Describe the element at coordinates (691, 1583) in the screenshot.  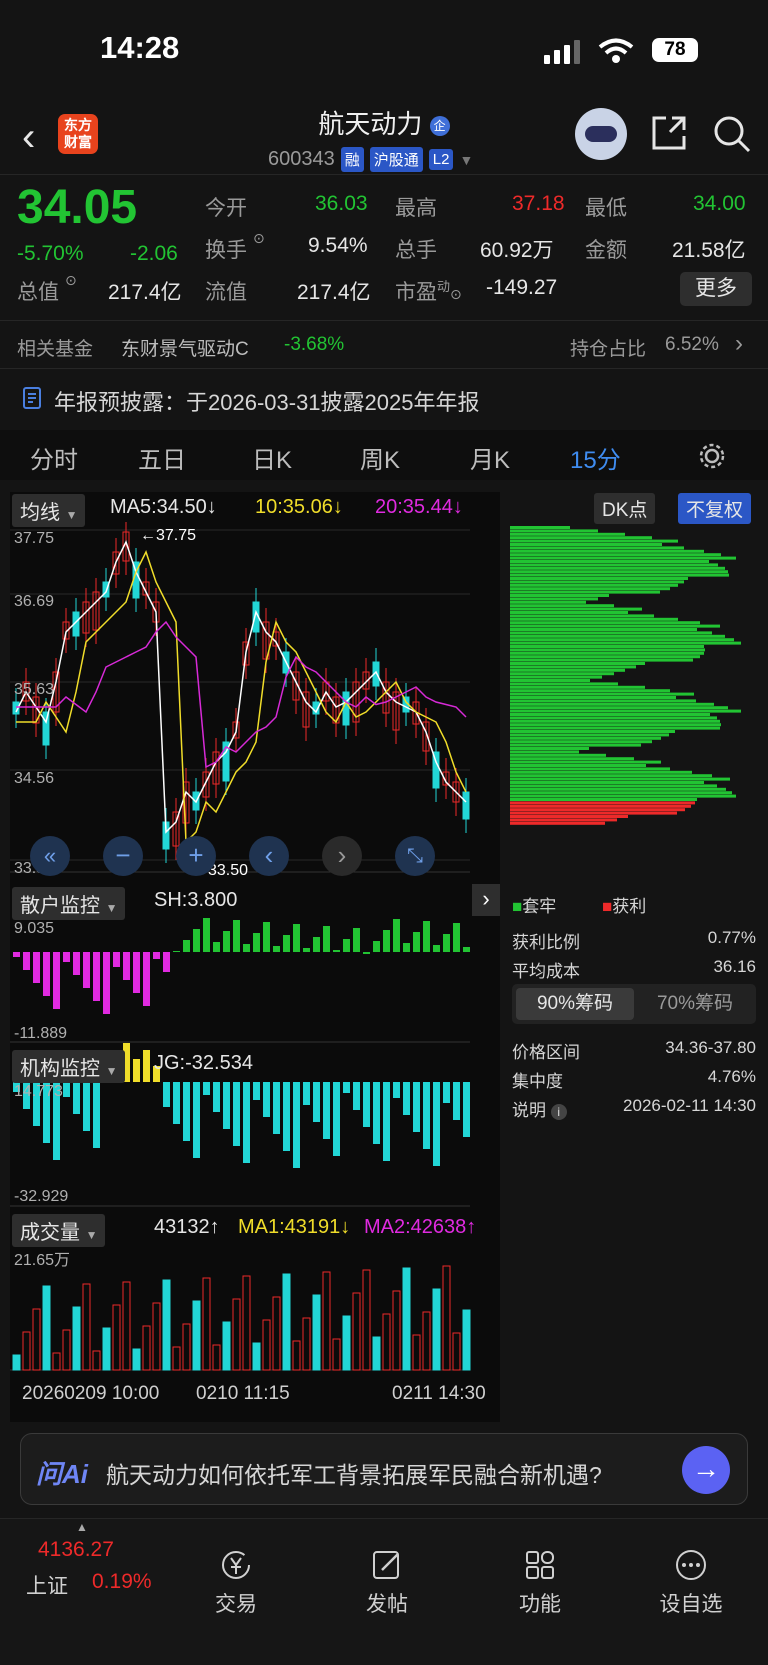
I see `nav-watchlist: 设自选` at that location.